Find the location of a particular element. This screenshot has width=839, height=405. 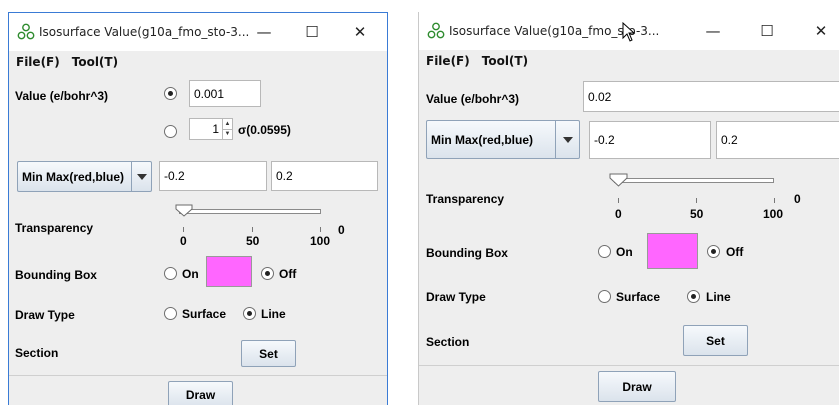

value-radio is located at coordinates (170, 93).